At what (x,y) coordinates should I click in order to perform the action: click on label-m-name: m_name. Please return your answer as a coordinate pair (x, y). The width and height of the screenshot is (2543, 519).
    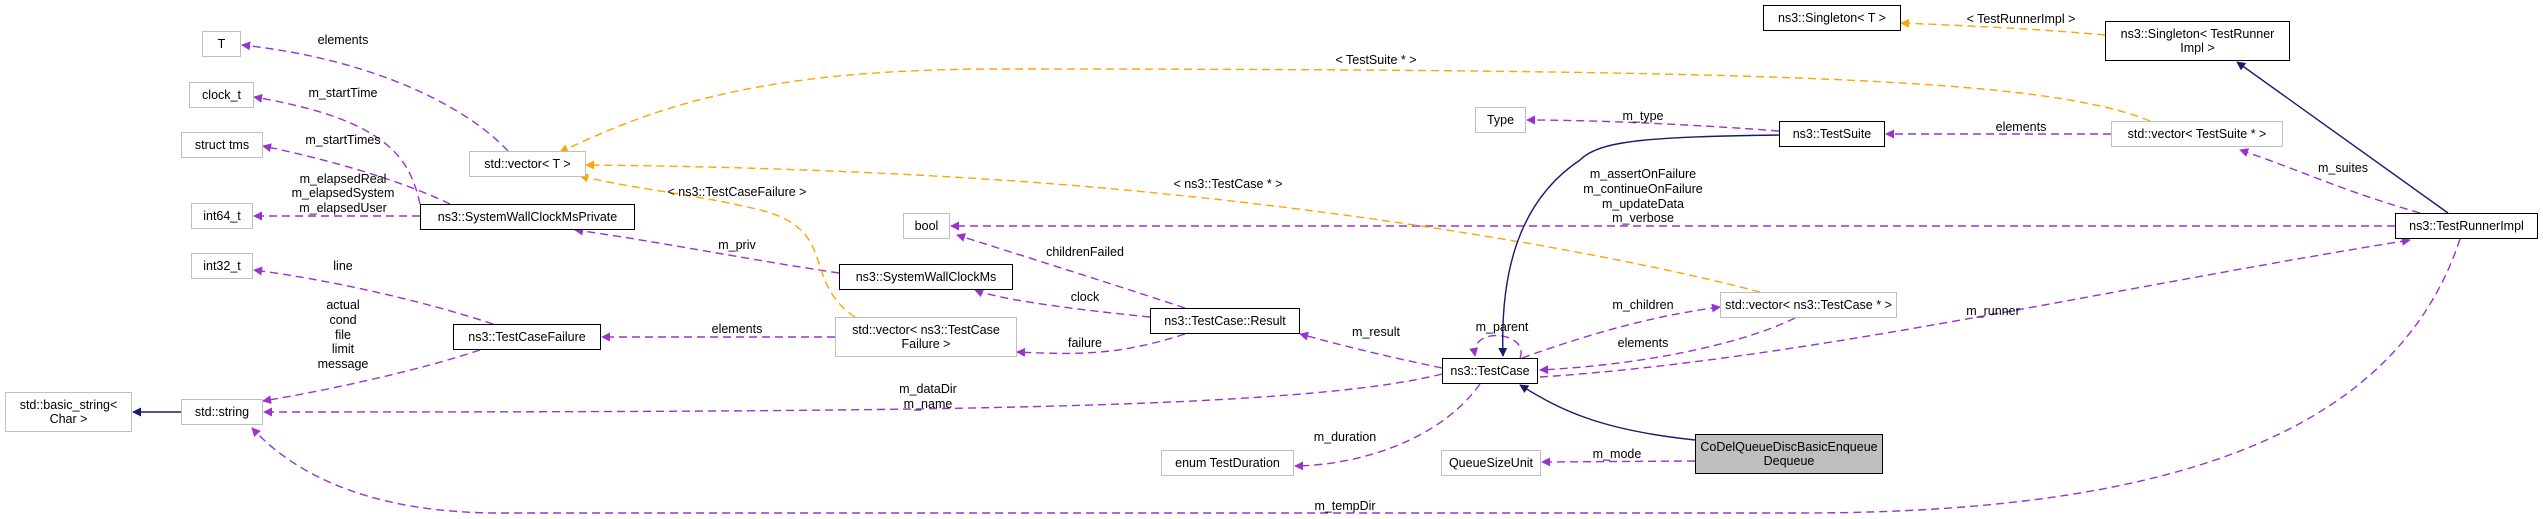
    Looking at the image, I should click on (928, 404).